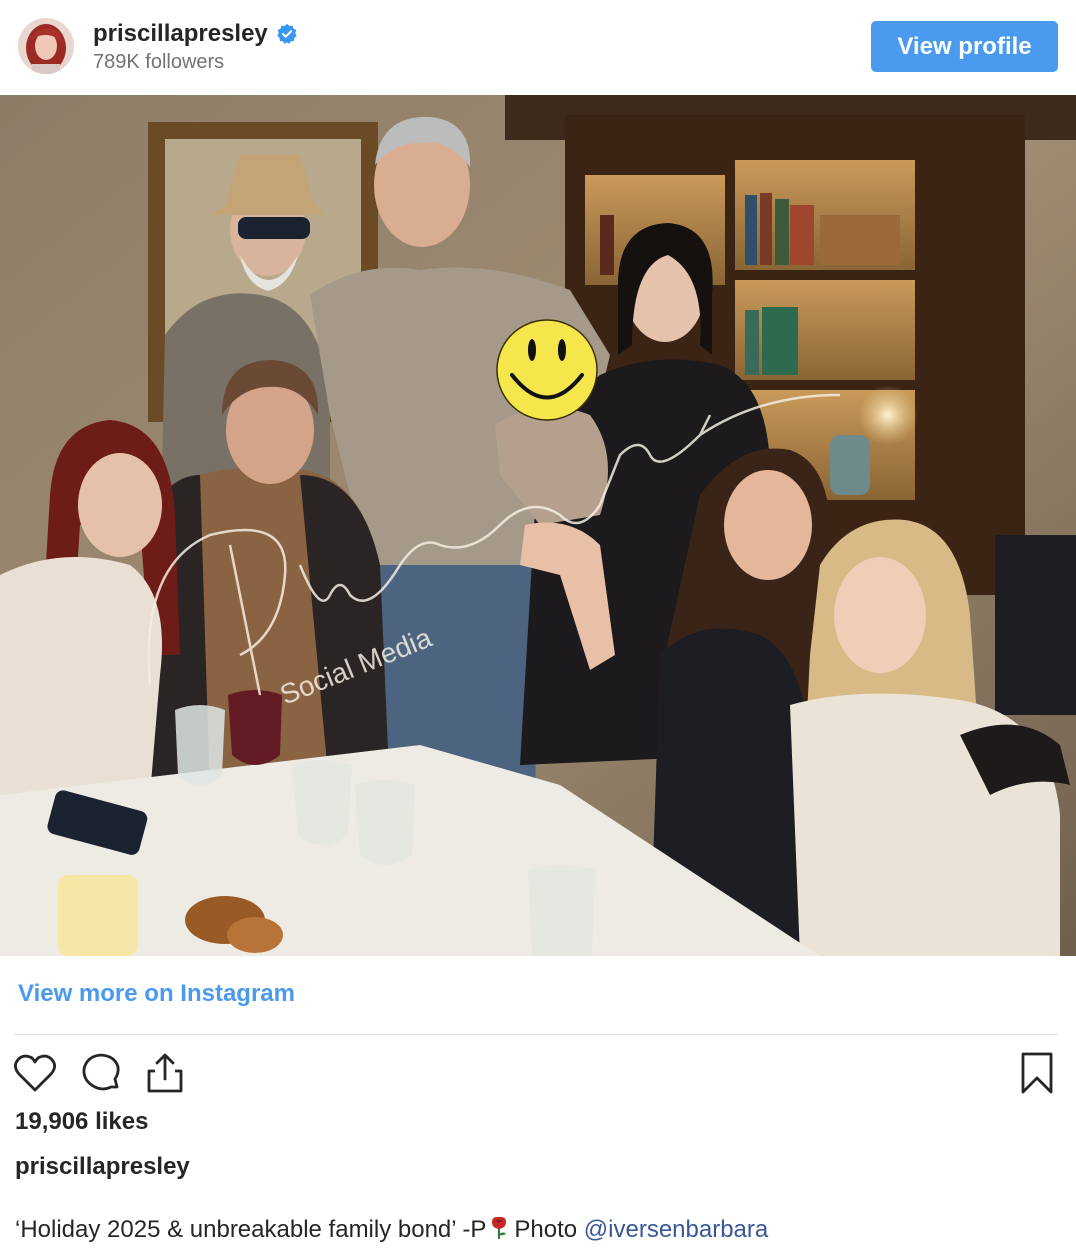 Image resolution: width=1076 pixels, height=1258 pixels. Describe the element at coordinates (81, 1122) in the screenshot. I see `likes-count: 19,906 likes` at that location.